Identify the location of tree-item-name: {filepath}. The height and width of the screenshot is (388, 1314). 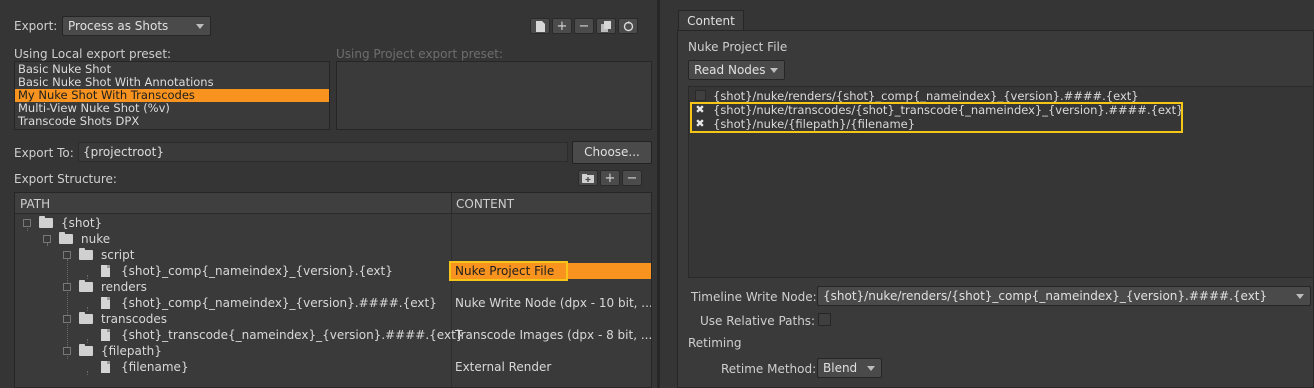
(131, 351).